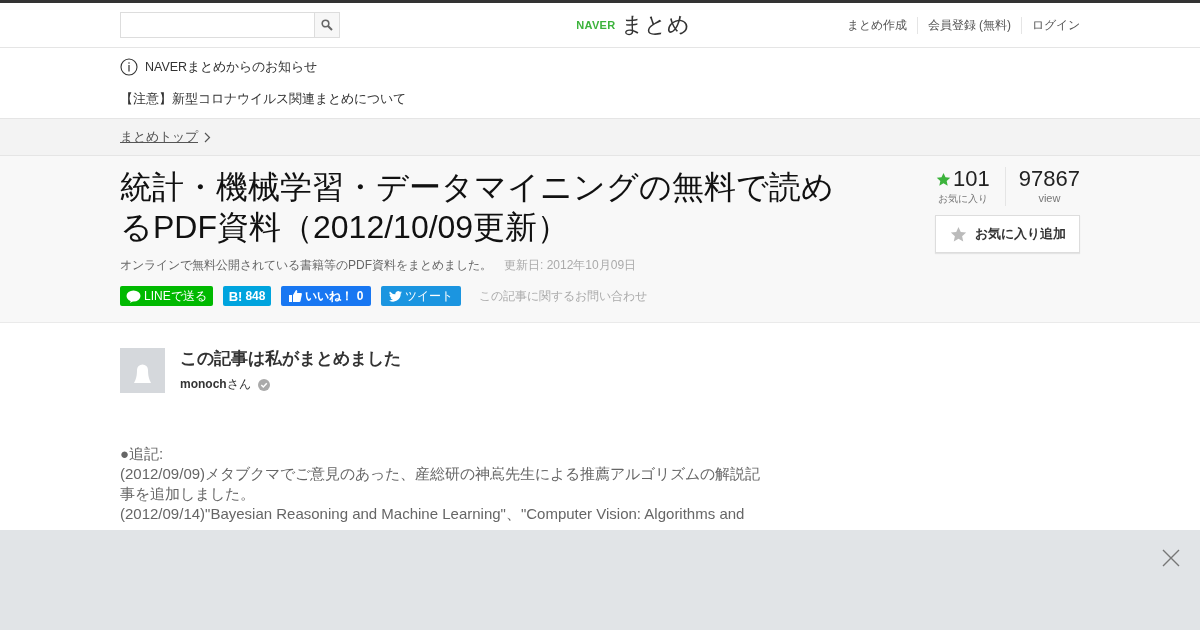 The height and width of the screenshot is (630, 1200). Describe the element at coordinates (477, 207) in the screenshot. I see `article-title: 統計・機械学習・データマイニングの無料で読めるPDF資料（2012/10/09更新）` at that location.